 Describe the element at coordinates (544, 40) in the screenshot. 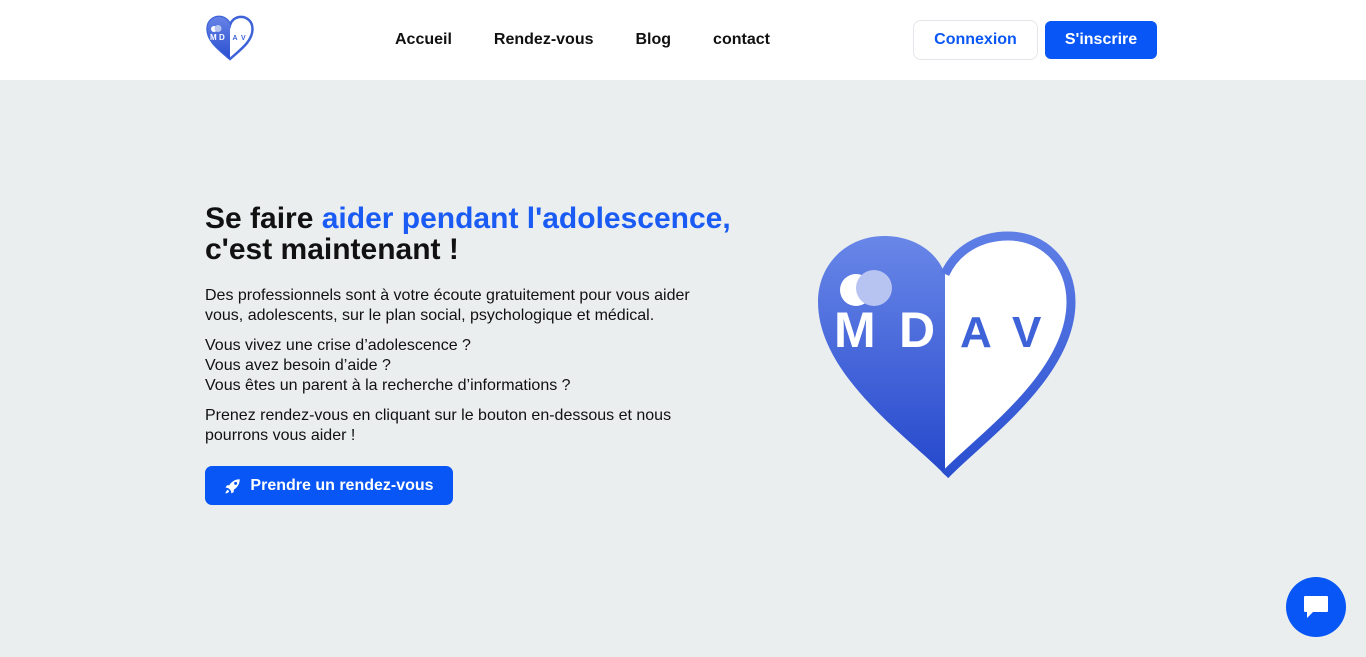

I see `nav-link-rendez-vous: Rendez-vous` at that location.